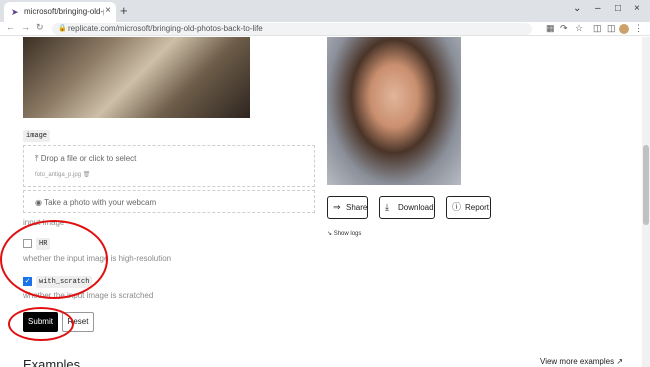 The width and height of the screenshot is (650, 367). Describe the element at coordinates (88, 295) in the screenshot. I see `with-scratch-hint: whether the input image is scratched` at that location.